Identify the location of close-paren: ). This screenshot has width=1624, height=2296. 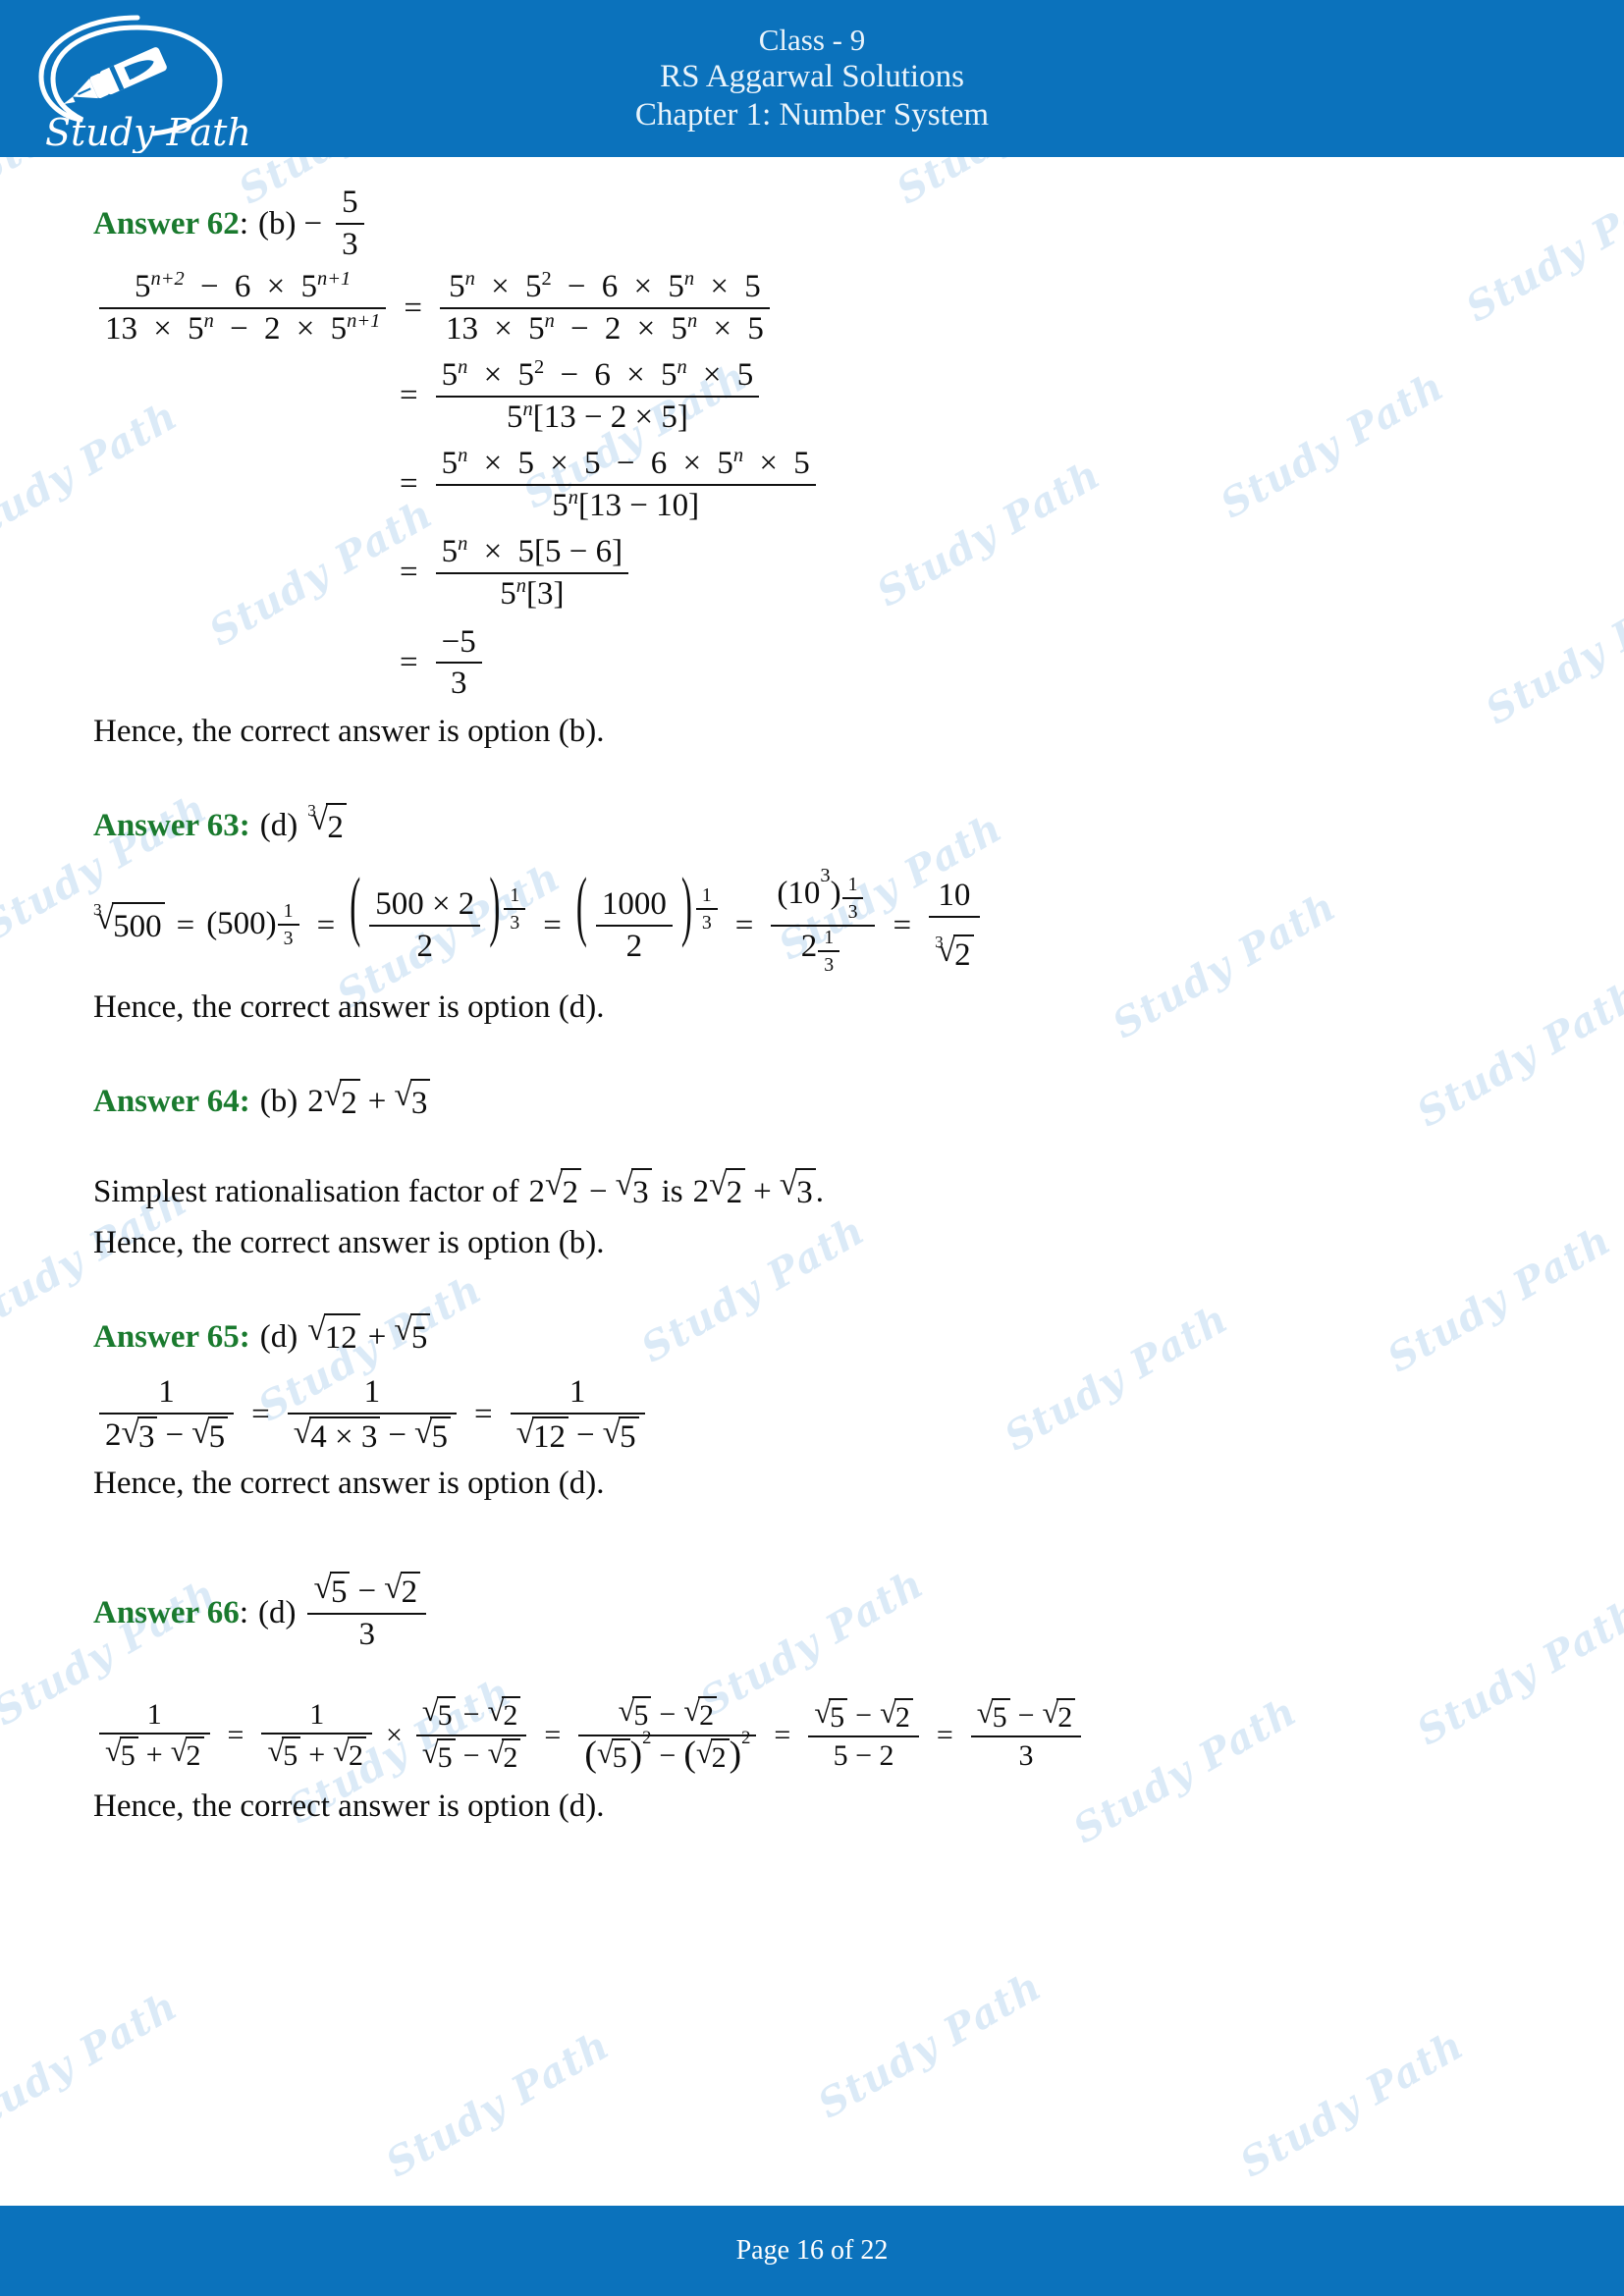
(835, 893).